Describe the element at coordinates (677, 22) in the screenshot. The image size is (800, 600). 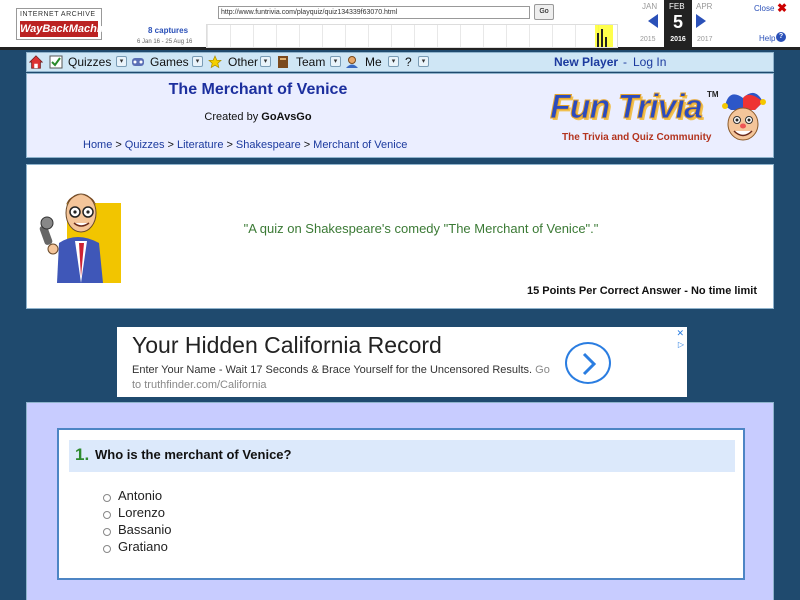
I see `wayback-day: 5` at that location.